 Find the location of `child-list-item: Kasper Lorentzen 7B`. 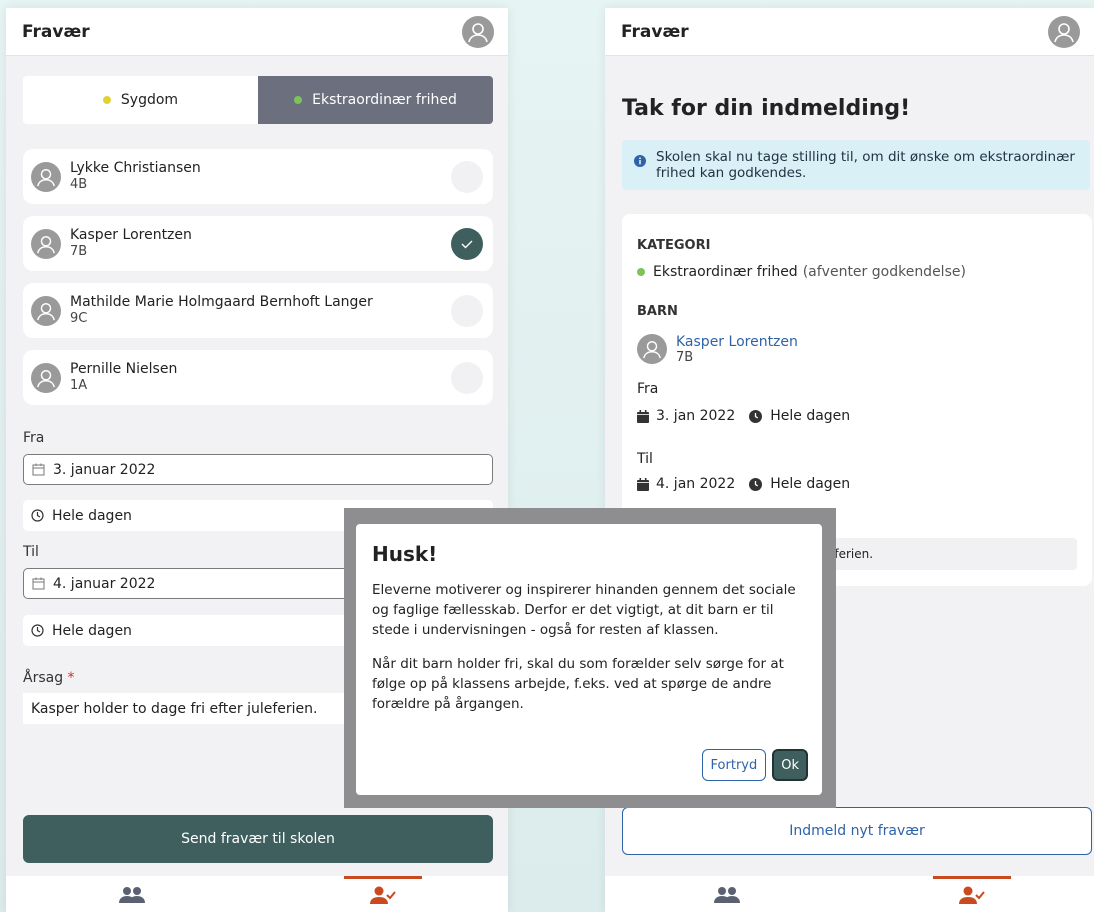

child-list-item: Kasper Lorentzen 7B is located at coordinates (258, 243).